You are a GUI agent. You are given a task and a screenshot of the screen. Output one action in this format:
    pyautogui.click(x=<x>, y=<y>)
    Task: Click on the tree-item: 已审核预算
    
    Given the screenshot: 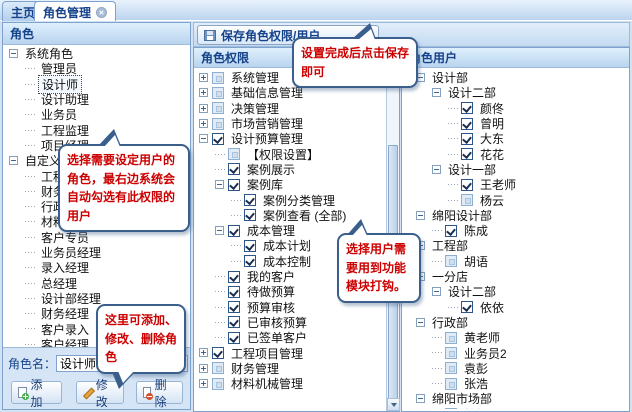 What is the action you would take?
    pyautogui.click(x=289, y=322)
    